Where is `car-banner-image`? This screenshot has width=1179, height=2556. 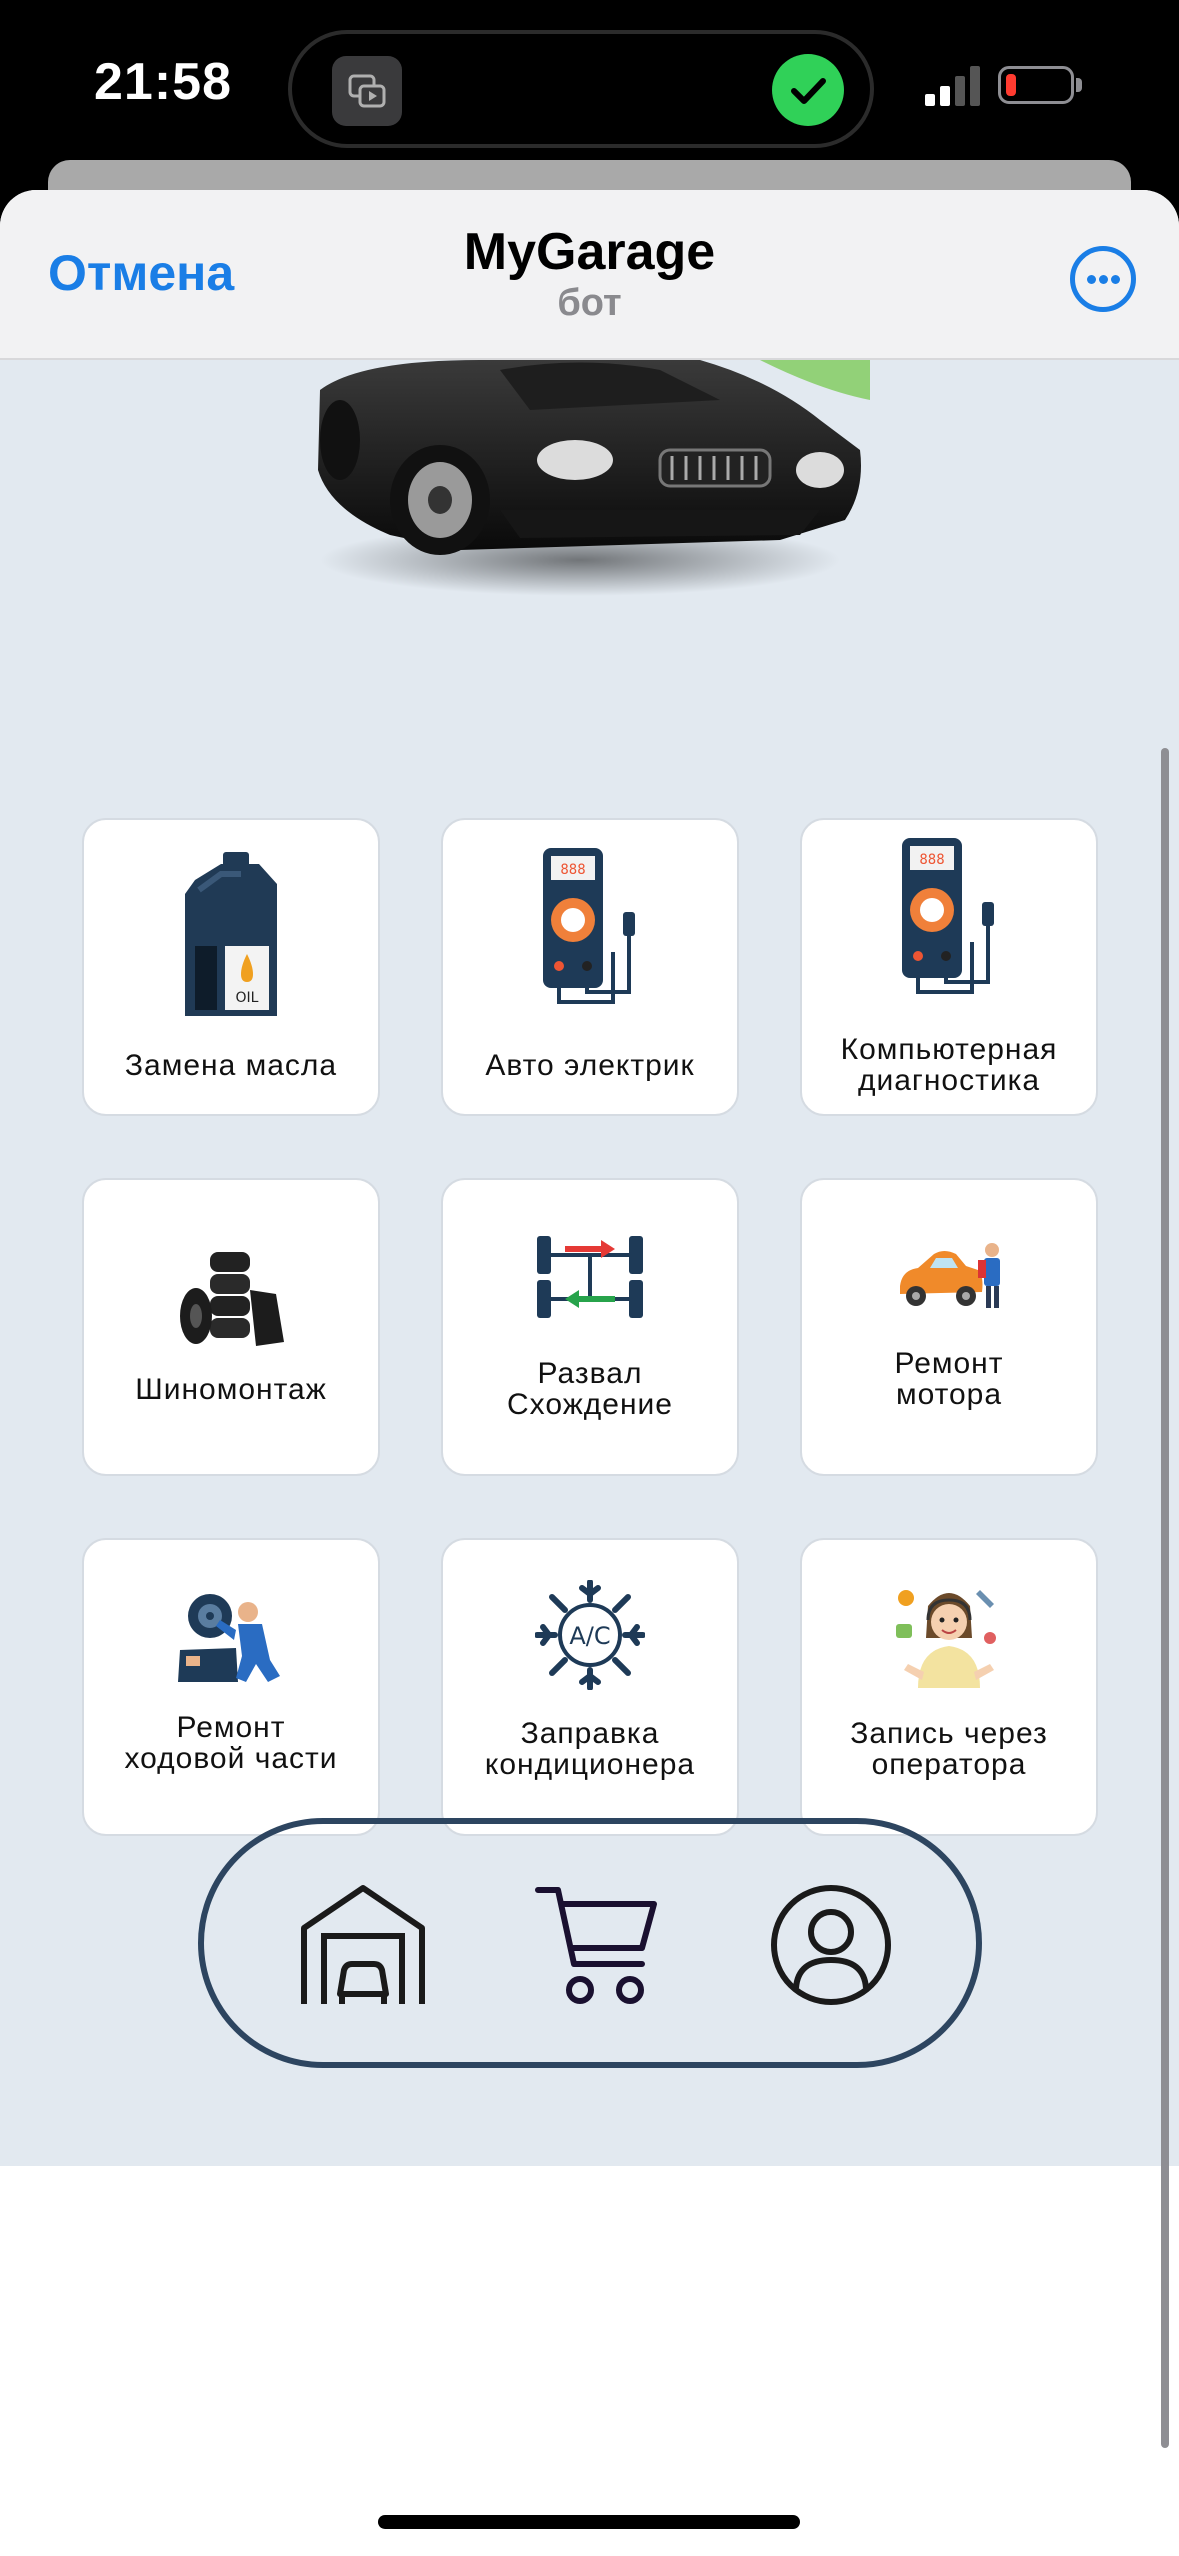
car-banner-image is located at coordinates (594, 478).